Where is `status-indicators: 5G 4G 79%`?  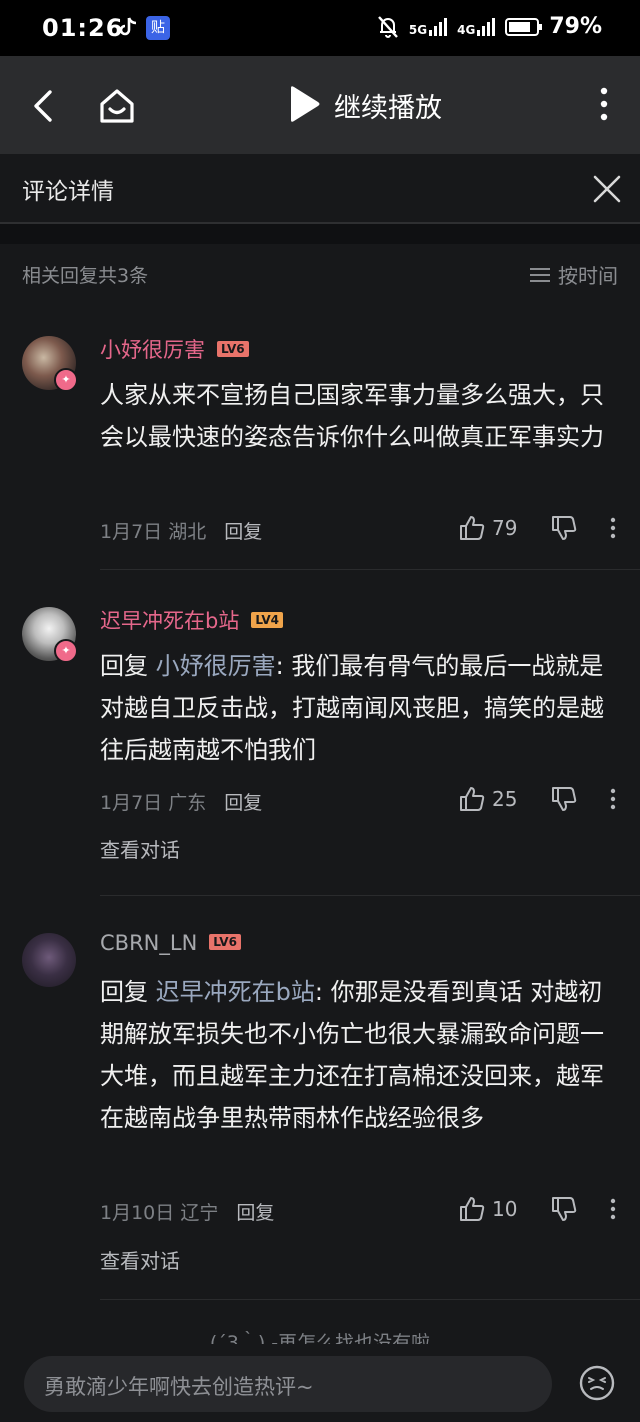 status-indicators: 5G 4G 79% is located at coordinates (489, 26).